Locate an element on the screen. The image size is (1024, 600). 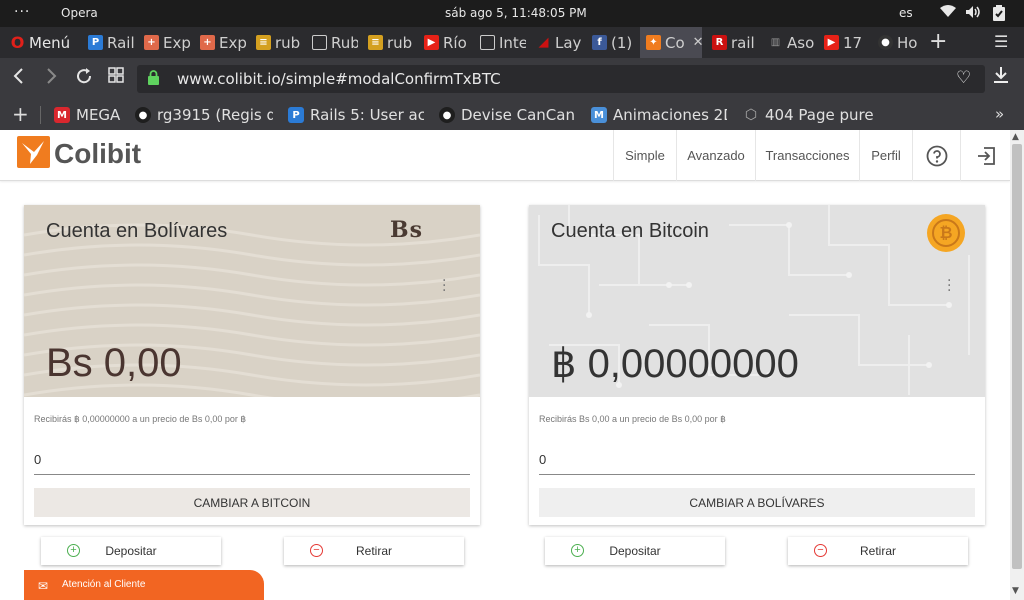
scrollbar-thumb is located at coordinates (1017, 356).